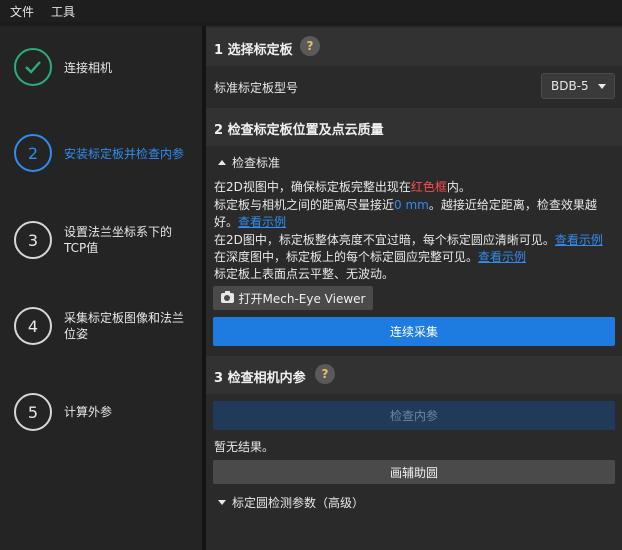 The height and width of the screenshot is (550, 622). What do you see at coordinates (129, 326) in the screenshot?
I see `step-4-label: 采集标定板图像和法兰 位姿` at bounding box center [129, 326].